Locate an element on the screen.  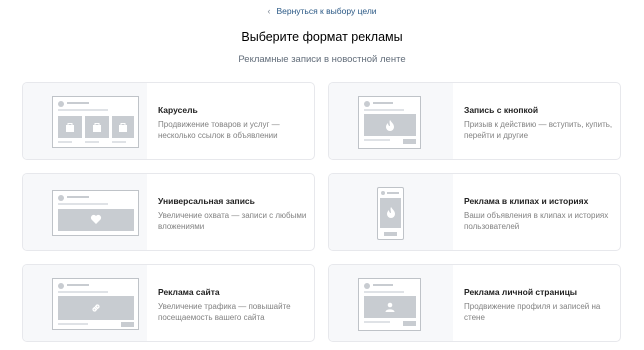
section-subtitle: Рекламные записи в новостной ленте is located at coordinates (322, 59).